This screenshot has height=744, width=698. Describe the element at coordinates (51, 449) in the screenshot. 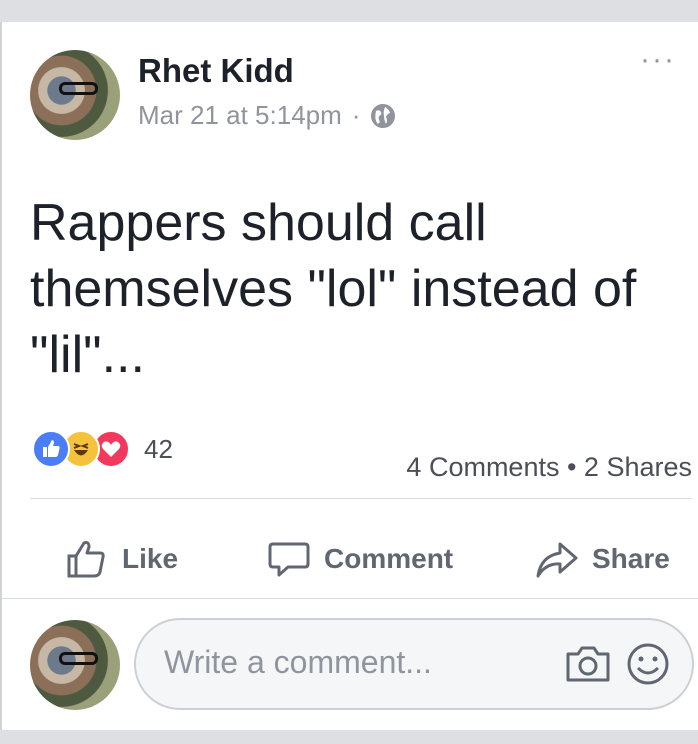

I see `like-reaction-icon` at that location.